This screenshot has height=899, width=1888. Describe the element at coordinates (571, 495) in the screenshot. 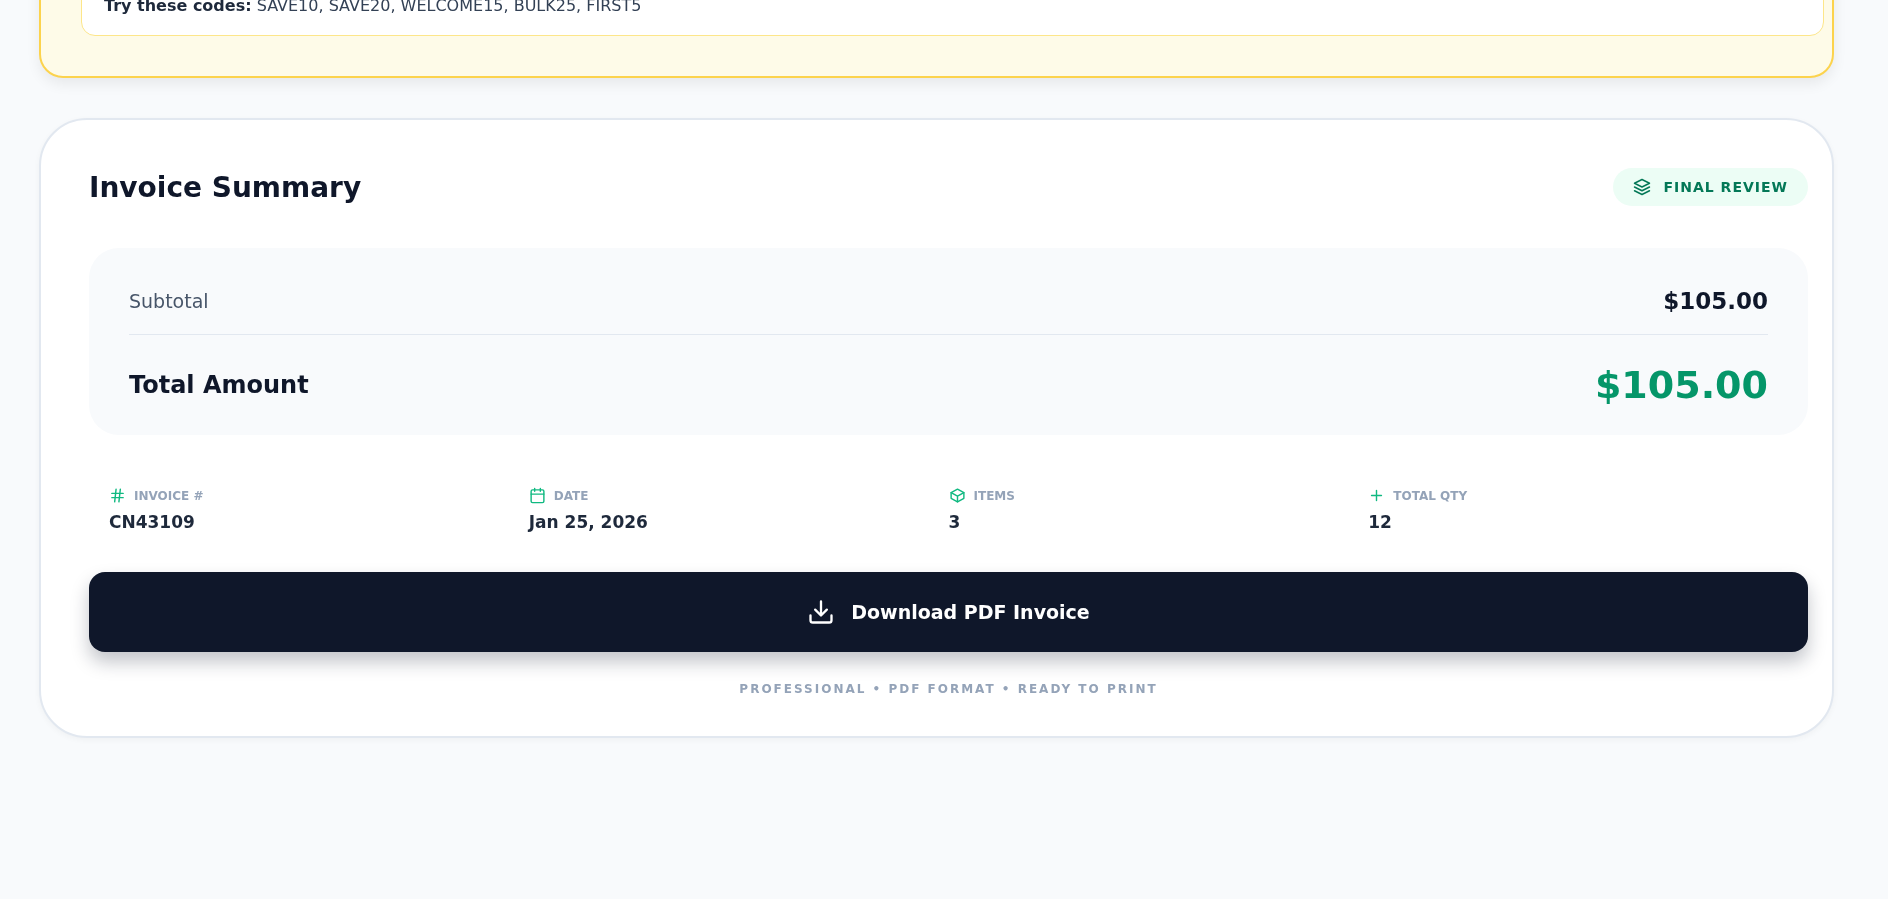

I see `detail-label: DATE` at that location.